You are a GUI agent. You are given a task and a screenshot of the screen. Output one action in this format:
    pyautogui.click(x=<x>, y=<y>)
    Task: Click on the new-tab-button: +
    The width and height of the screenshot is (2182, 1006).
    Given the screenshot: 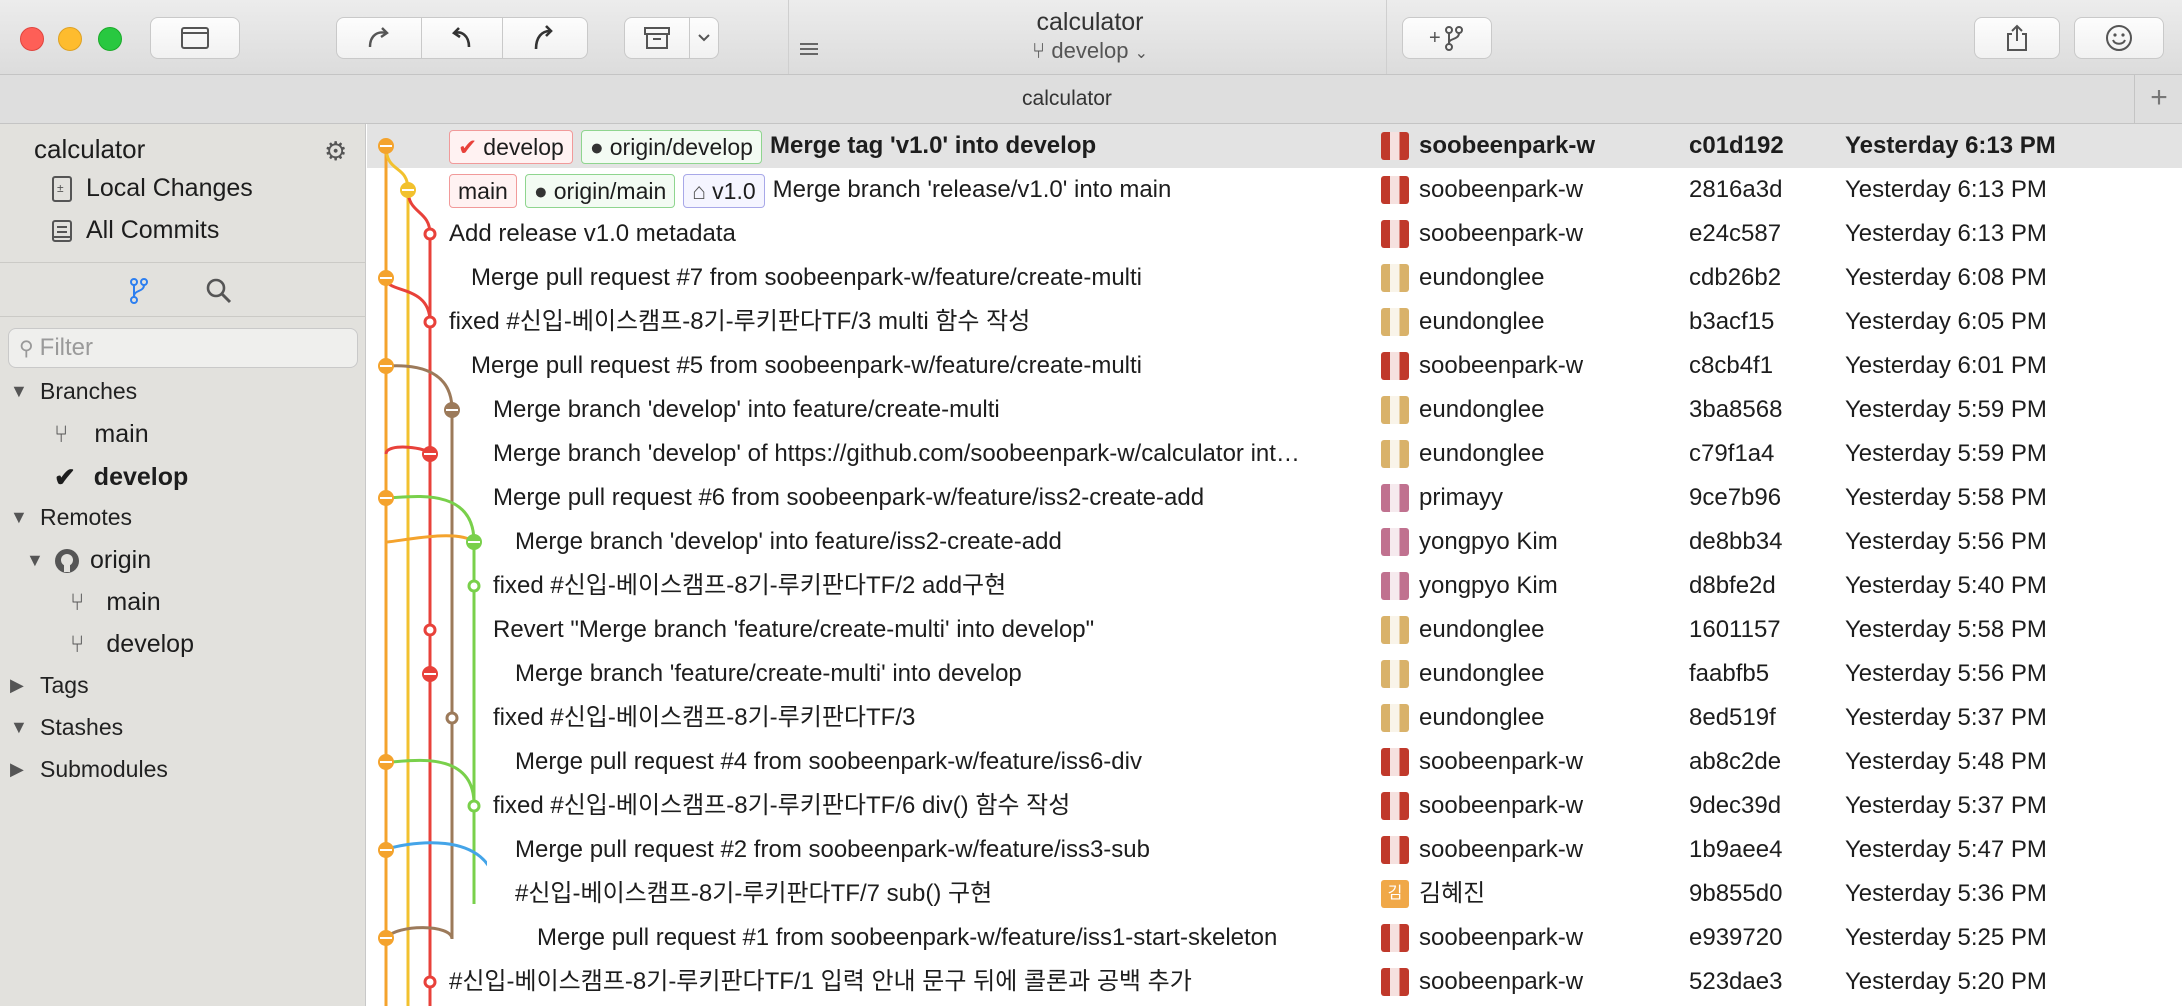 What is the action you would take?
    pyautogui.click(x=2158, y=99)
    